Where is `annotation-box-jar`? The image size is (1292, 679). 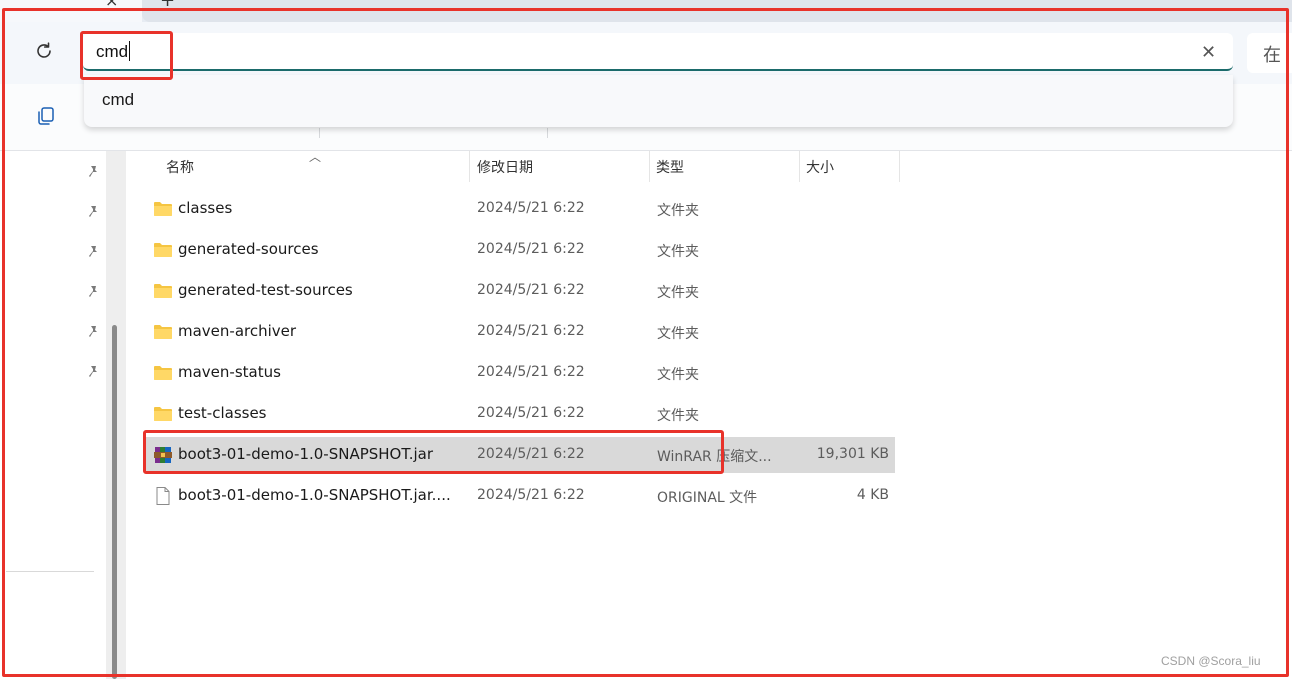 annotation-box-jar is located at coordinates (433, 452).